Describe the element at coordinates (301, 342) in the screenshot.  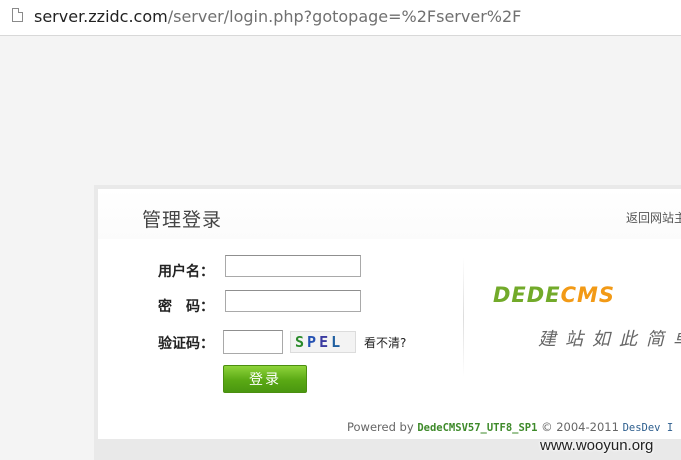
I see `captcha-char: S` at that location.